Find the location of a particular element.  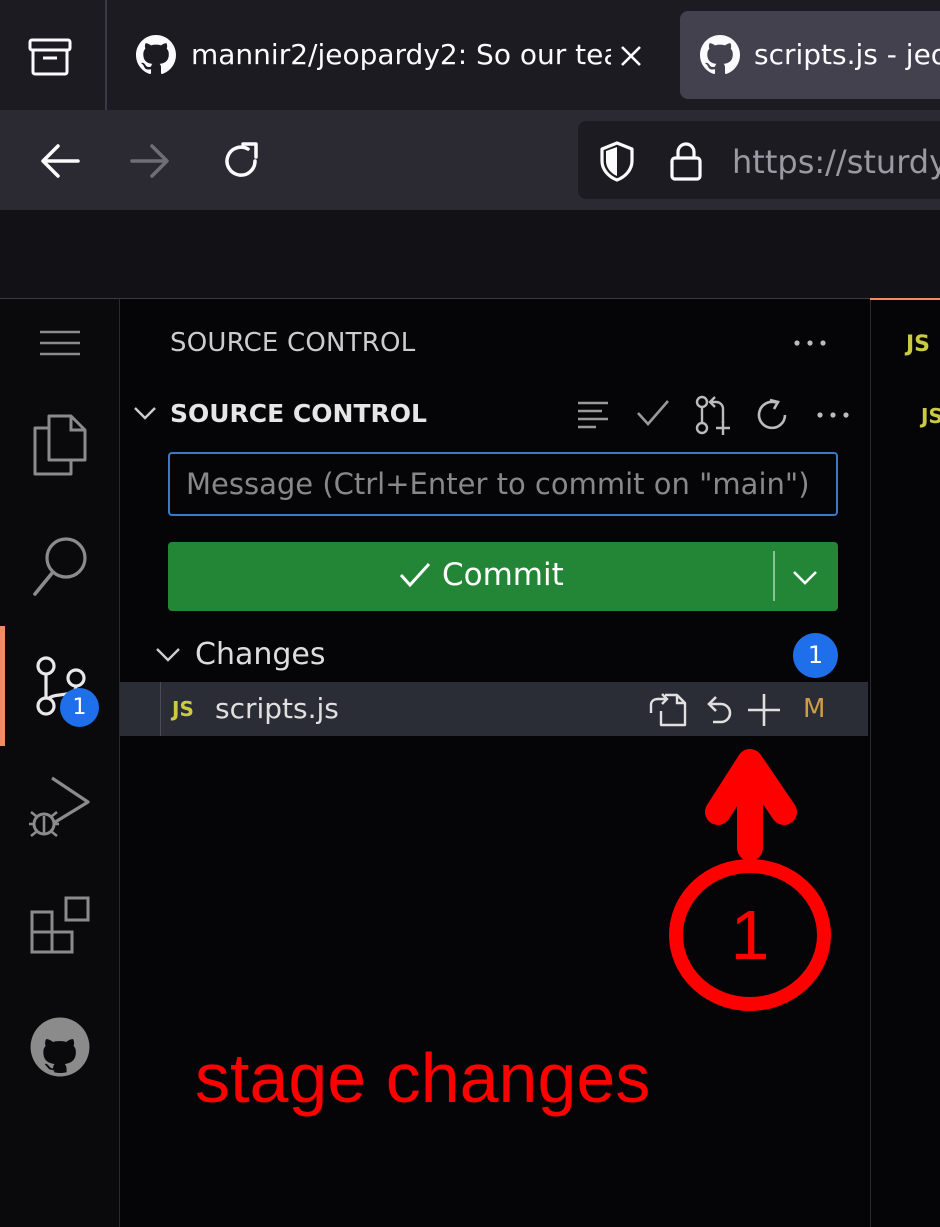

search-icon is located at coordinates (61, 567).